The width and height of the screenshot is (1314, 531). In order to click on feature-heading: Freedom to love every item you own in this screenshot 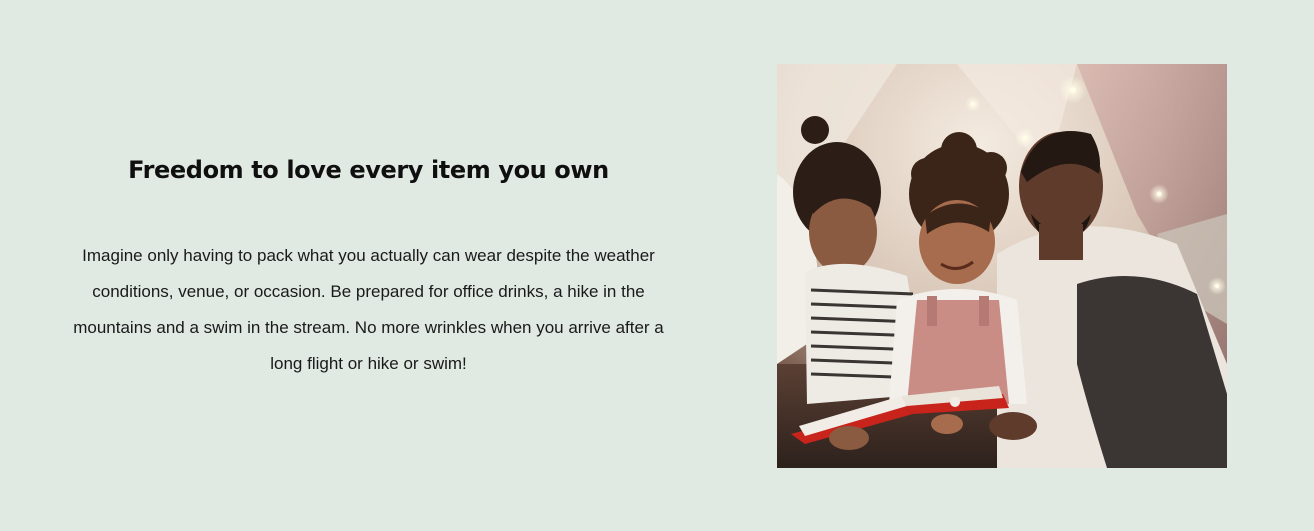, I will do `click(368, 170)`.